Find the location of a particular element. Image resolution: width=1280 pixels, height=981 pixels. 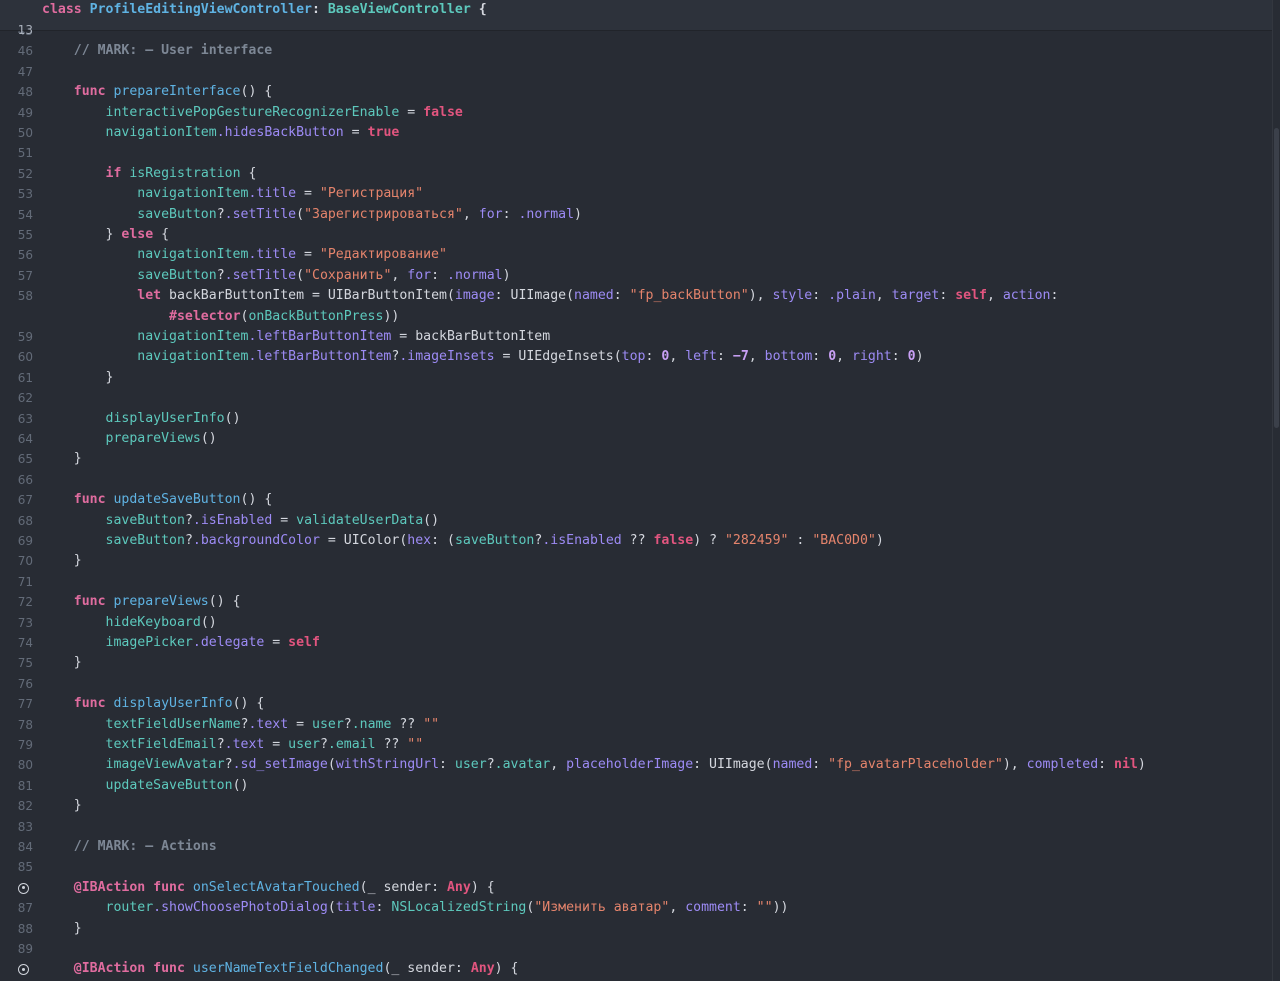

code-line: 63 displayUserInfo() is located at coordinates (636, 419).